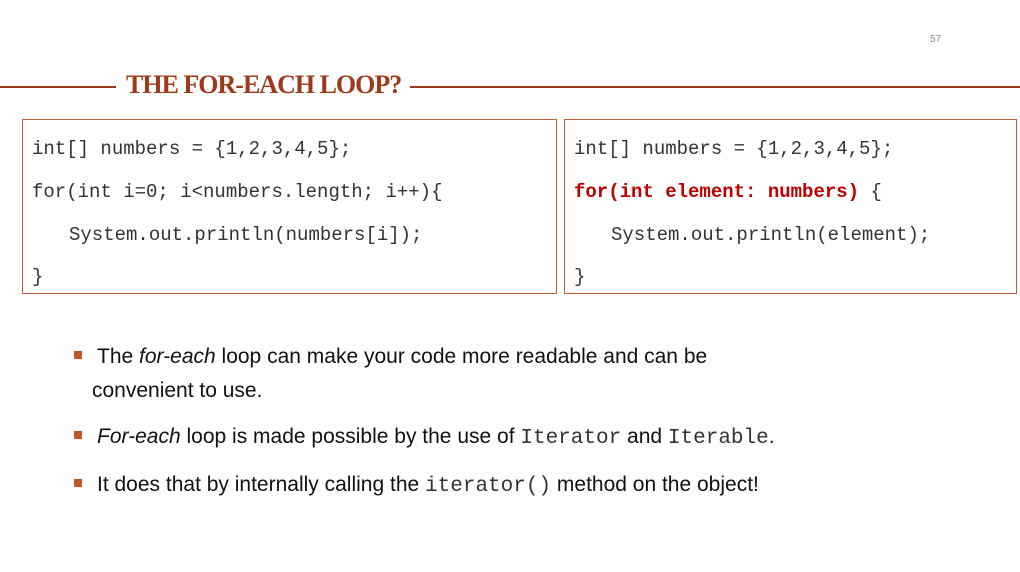 The height and width of the screenshot is (572, 1020). Describe the element at coordinates (246, 235) in the screenshot. I see `code-line: System.out.println(numbers[i]);` at that location.